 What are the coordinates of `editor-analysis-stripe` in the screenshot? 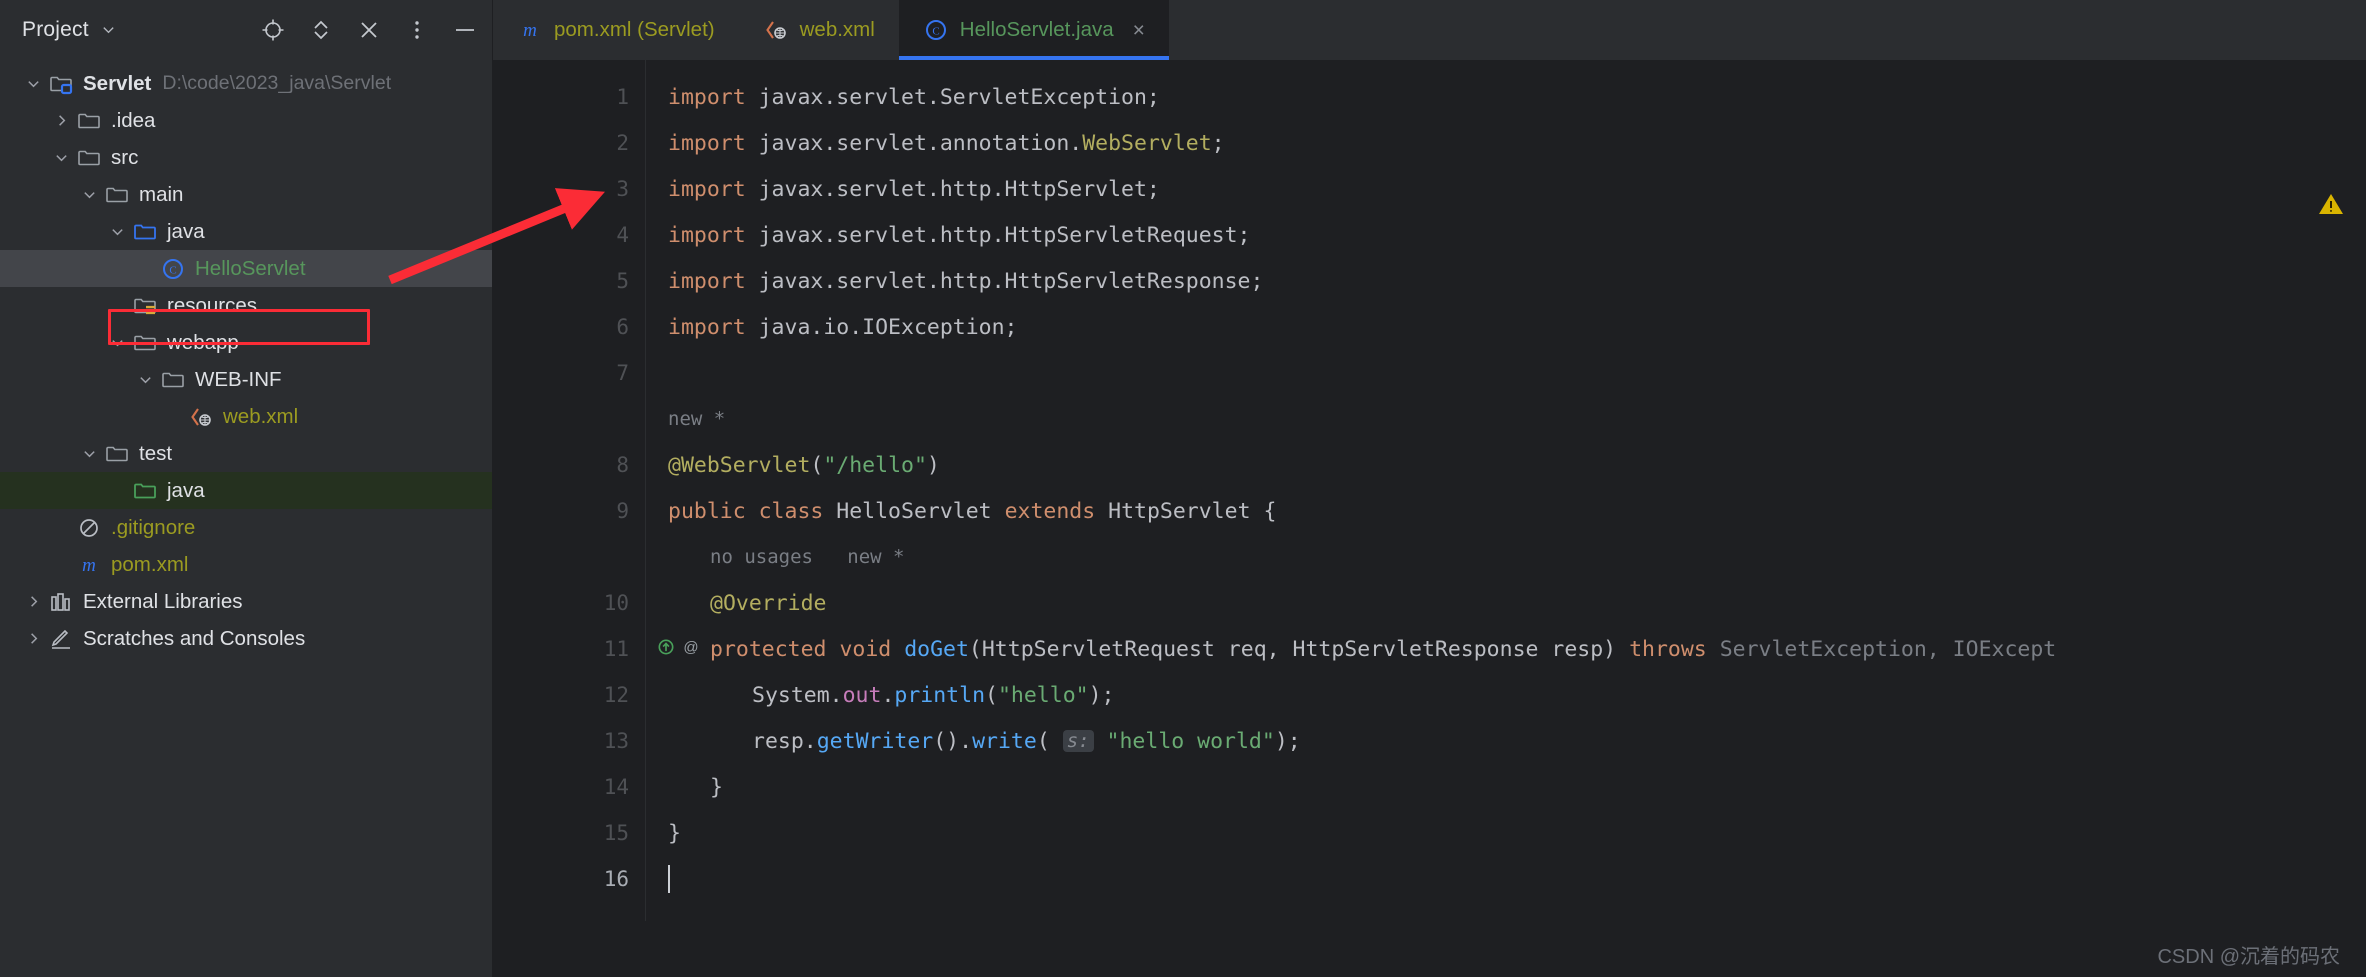 It's located at (2342, 548).